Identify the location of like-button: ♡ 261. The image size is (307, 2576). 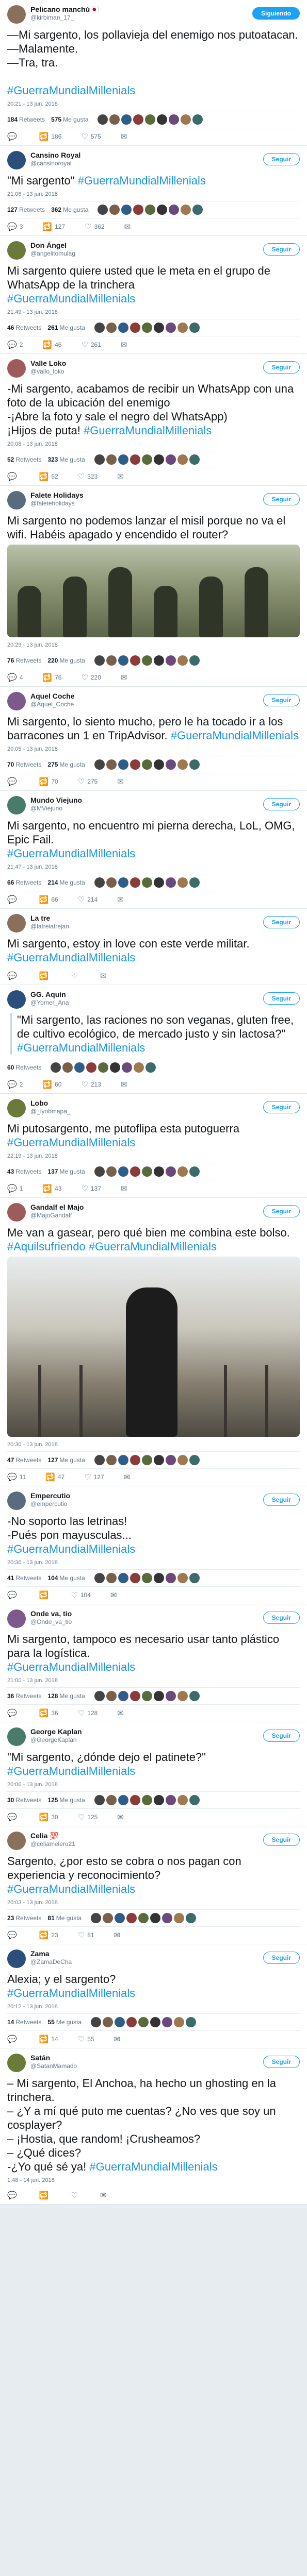
(91, 344).